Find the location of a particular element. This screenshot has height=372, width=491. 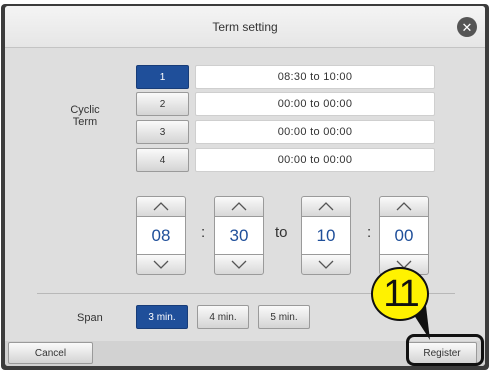

start-hour-spinner: 08 is located at coordinates (161, 235).